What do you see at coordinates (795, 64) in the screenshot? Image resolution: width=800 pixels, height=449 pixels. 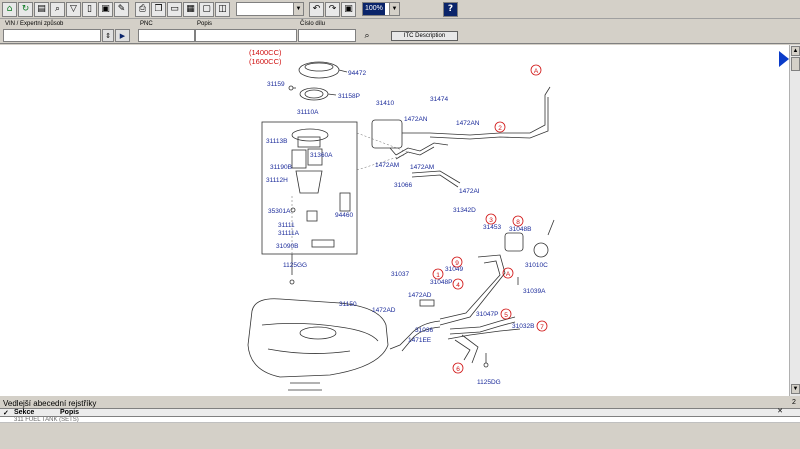 I see `scroll-thumb` at bounding box center [795, 64].